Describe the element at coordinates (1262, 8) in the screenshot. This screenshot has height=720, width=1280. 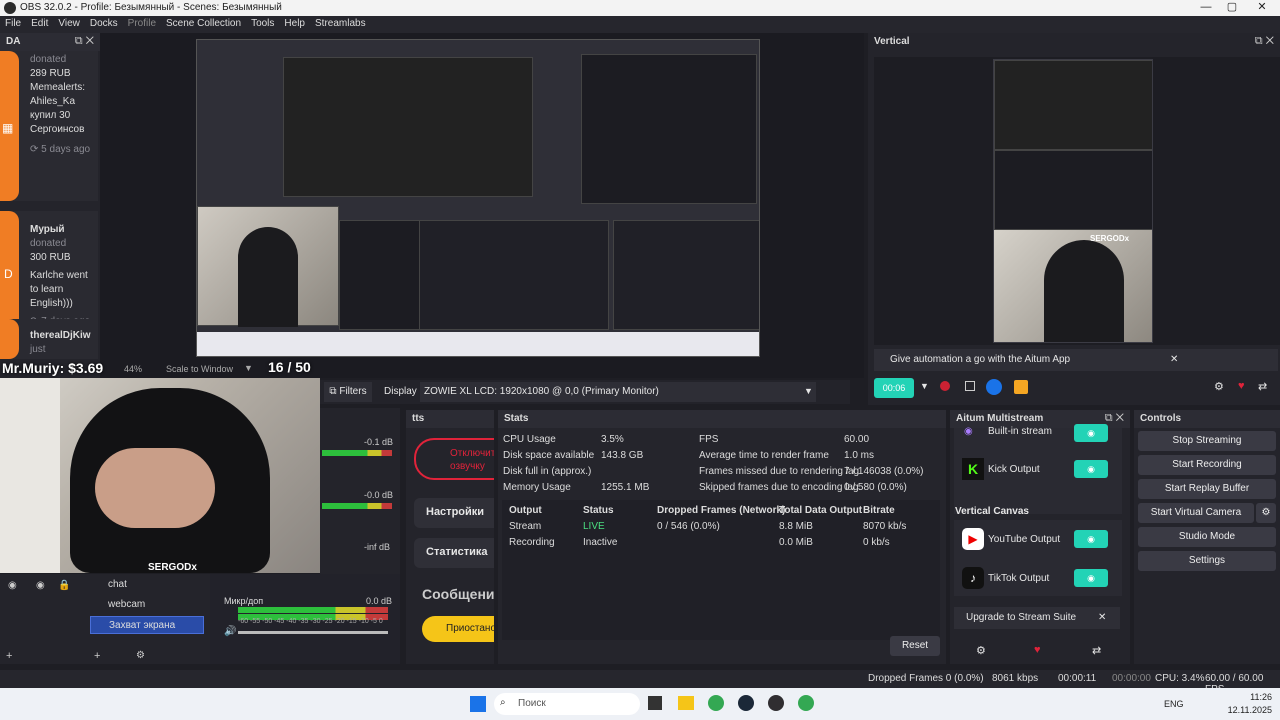
I see `close-button: ✕` at that location.